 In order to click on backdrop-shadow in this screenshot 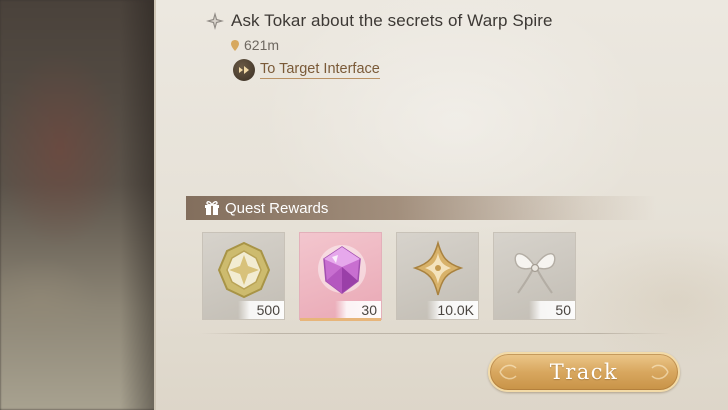, I will do `click(138, 205)`.